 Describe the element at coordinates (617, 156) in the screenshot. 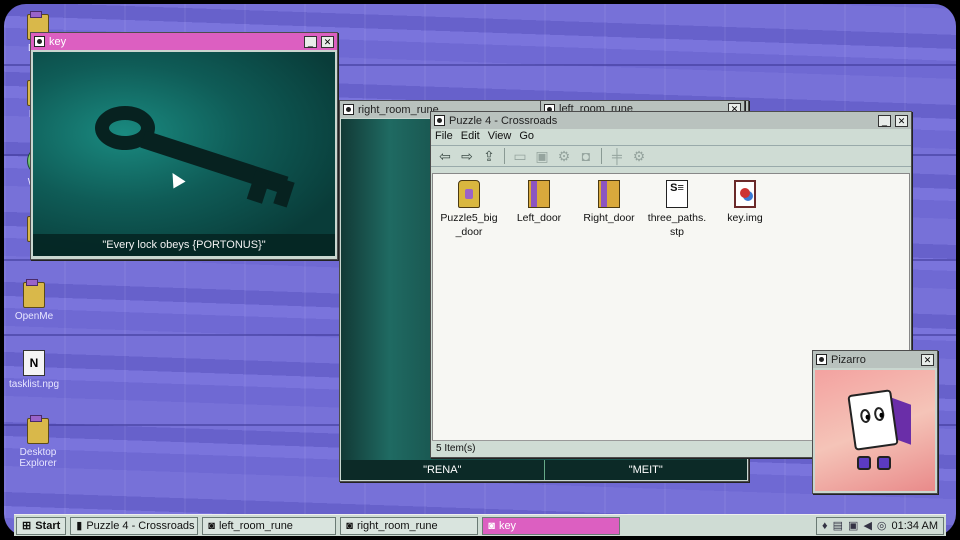

I see `adjust-icon: ╪` at that location.